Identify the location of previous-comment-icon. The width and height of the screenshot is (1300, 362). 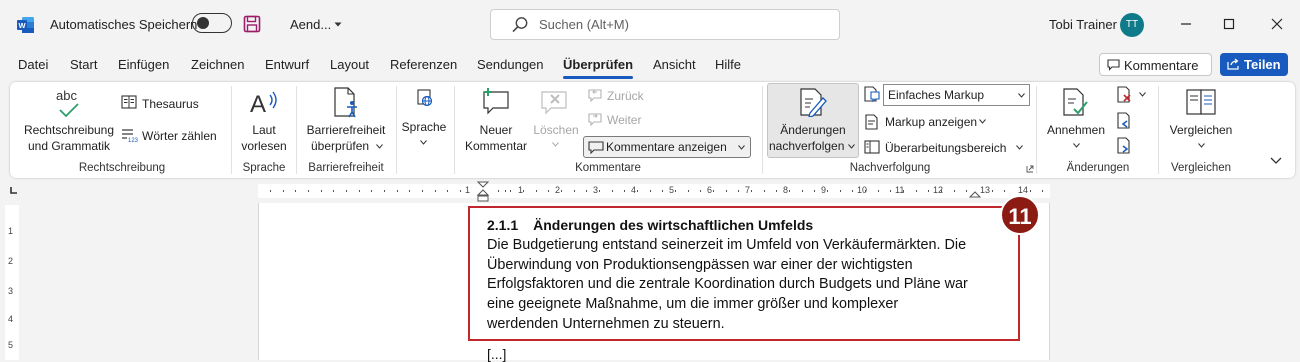
(595, 95).